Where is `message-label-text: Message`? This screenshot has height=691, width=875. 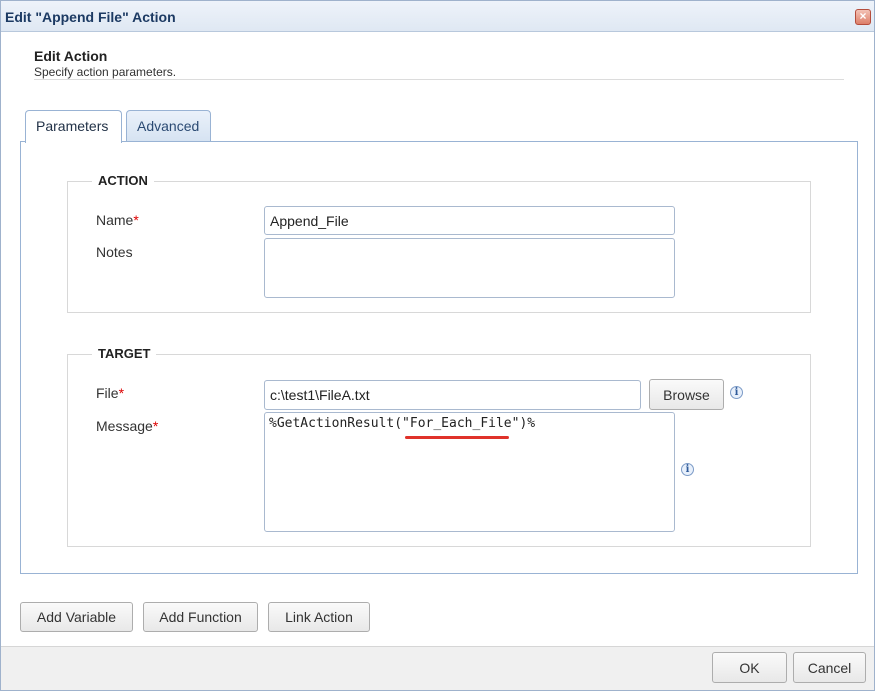 message-label-text: Message is located at coordinates (124, 426).